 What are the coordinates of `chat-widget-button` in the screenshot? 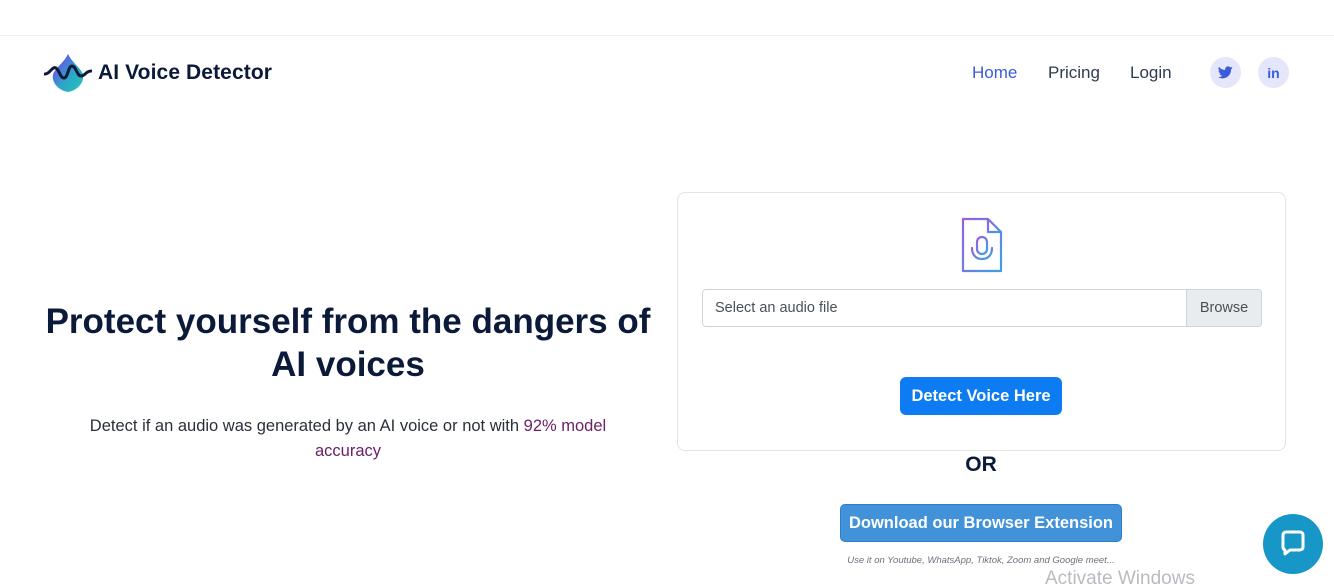 It's located at (1293, 544).